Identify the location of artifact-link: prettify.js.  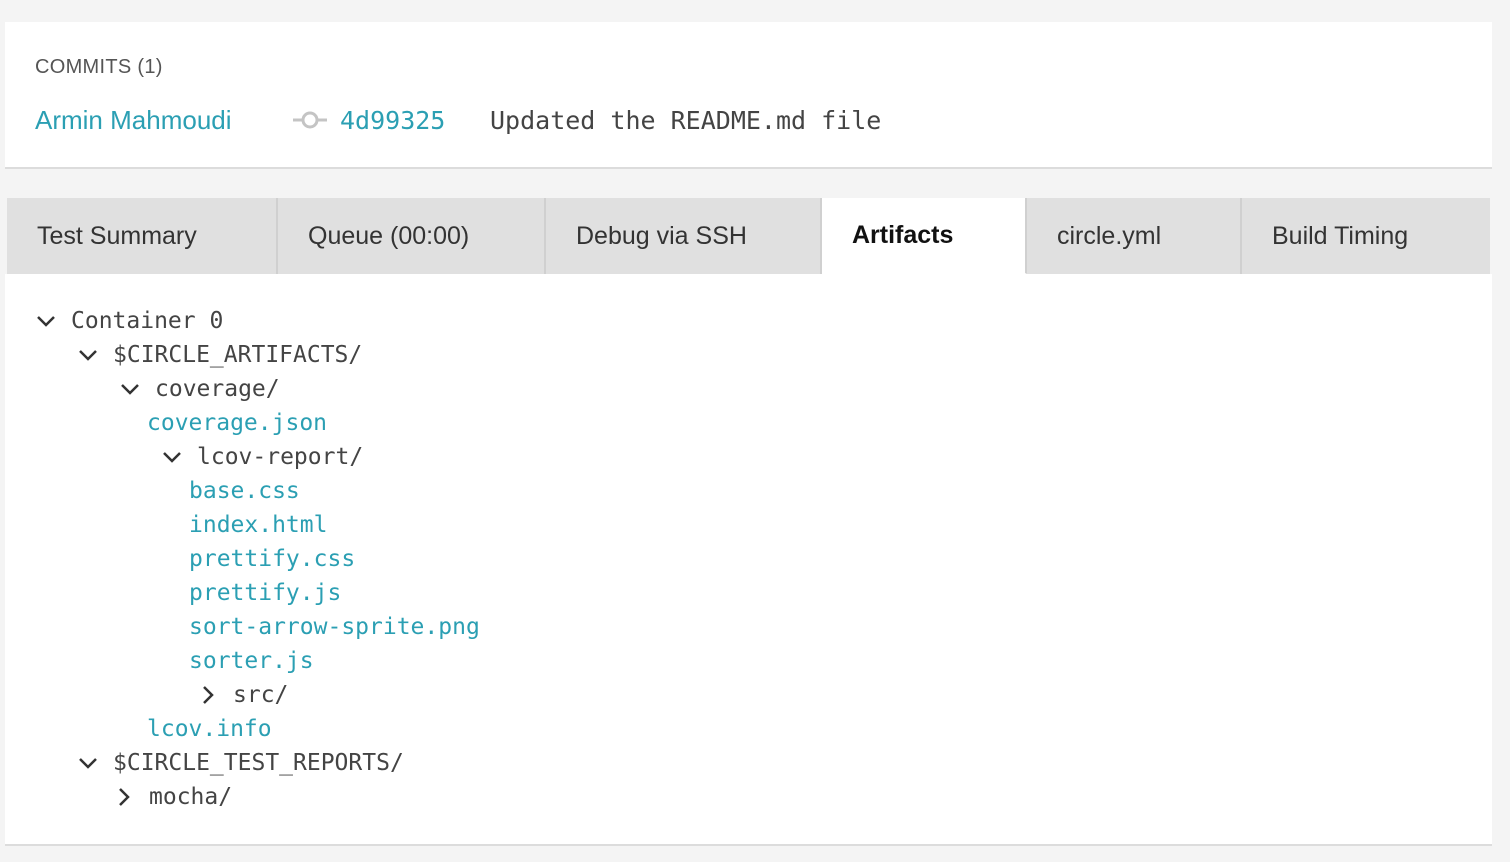
(265, 593).